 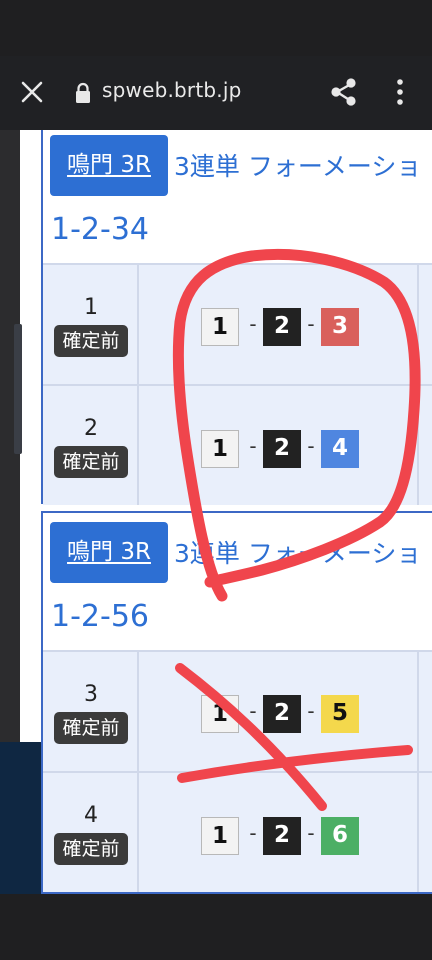 I want to click on browser-toolbar: spweb.brtb.jp, so click(x=216, y=93).